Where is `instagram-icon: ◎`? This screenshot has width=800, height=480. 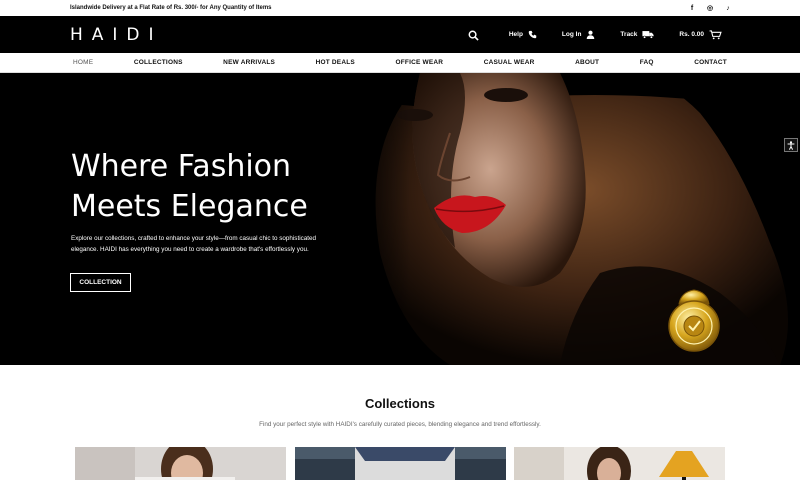 instagram-icon: ◎ is located at coordinates (710, 8).